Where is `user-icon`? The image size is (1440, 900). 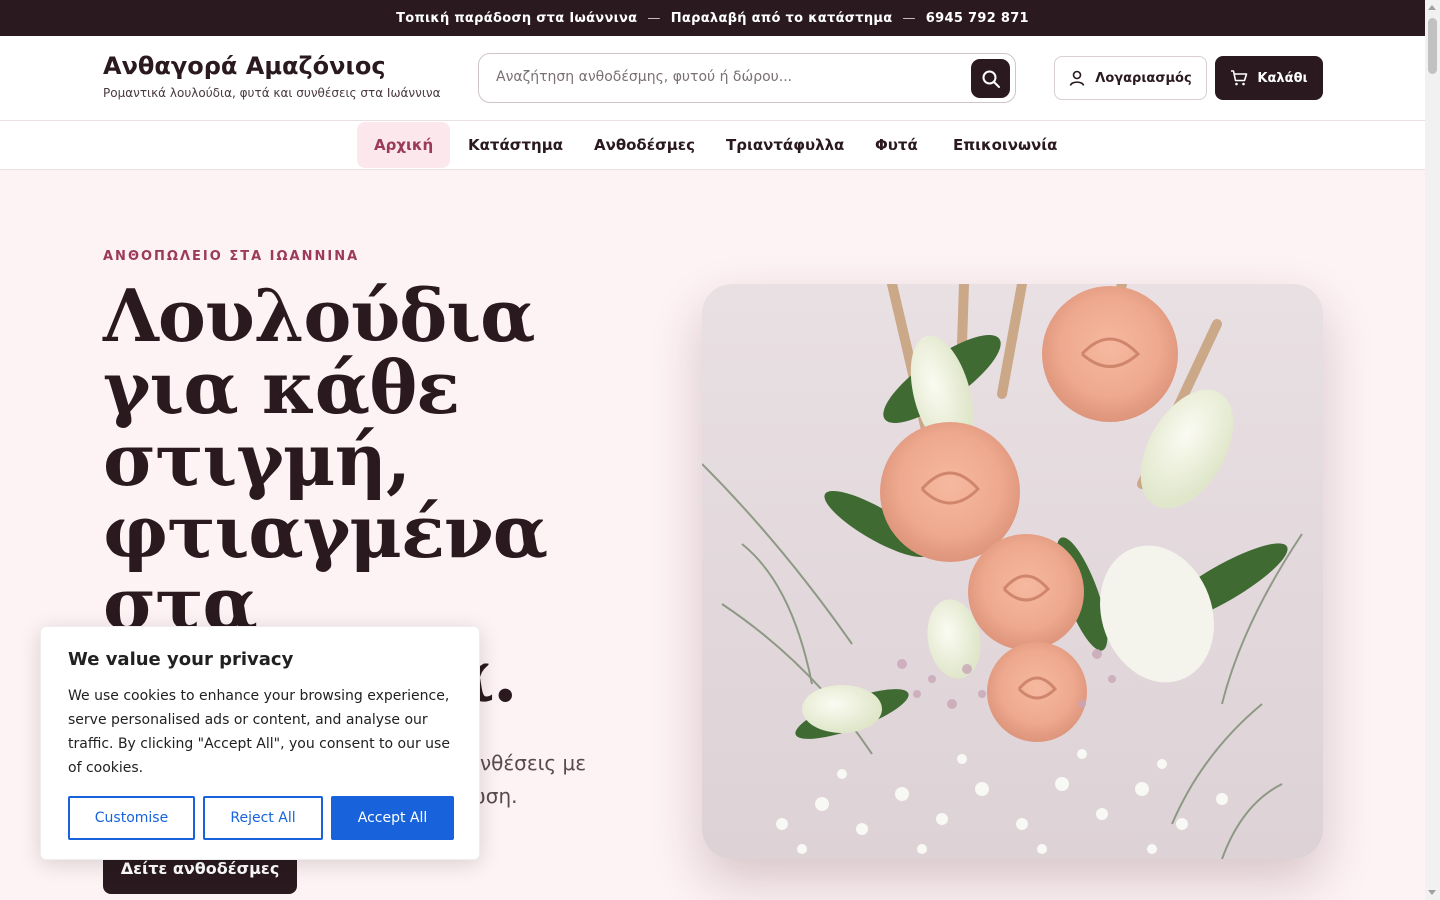 user-icon is located at coordinates (1077, 78).